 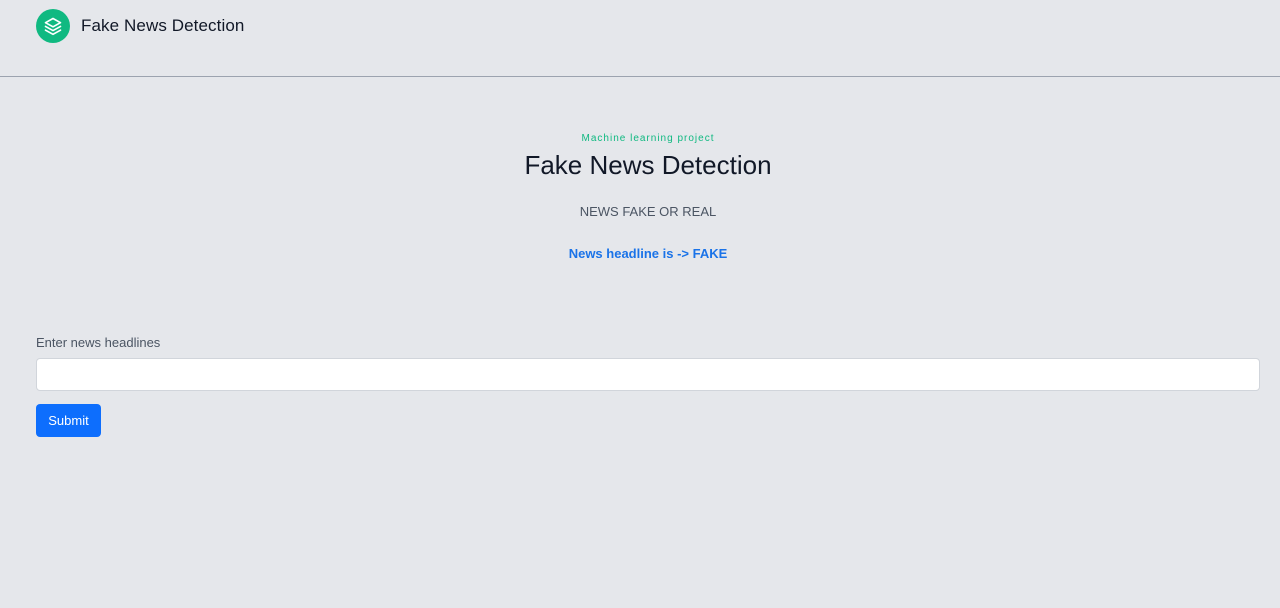 What do you see at coordinates (648, 211) in the screenshot?
I see `subtitle-text: NEWS FAKE OR REAL` at bounding box center [648, 211].